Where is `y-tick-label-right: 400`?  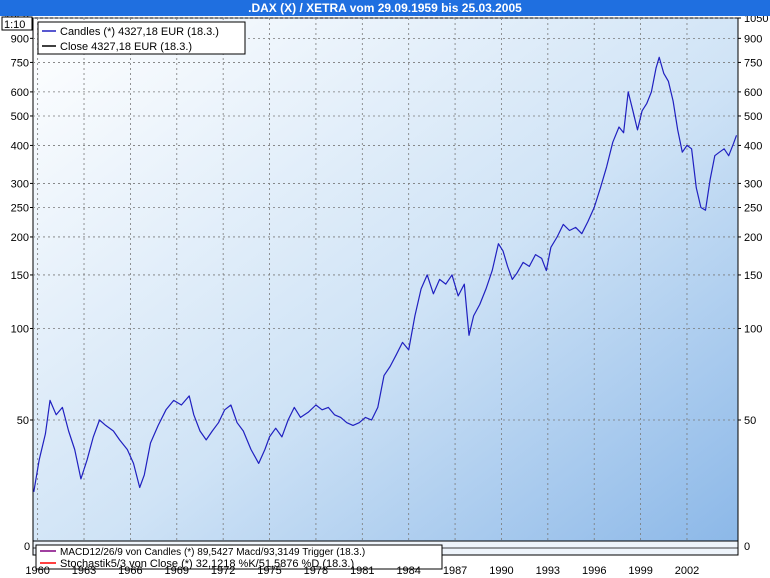
y-tick-label-right: 400 is located at coordinates (753, 146).